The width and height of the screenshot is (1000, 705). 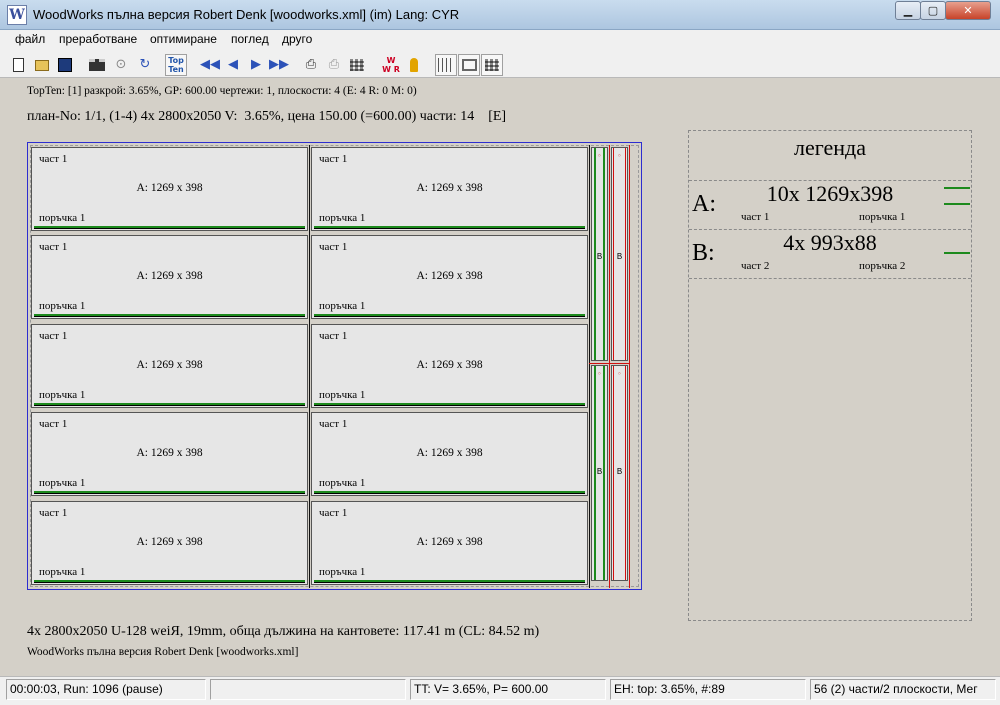 I want to click on settings-button: ⊙, so click(x=121, y=65).